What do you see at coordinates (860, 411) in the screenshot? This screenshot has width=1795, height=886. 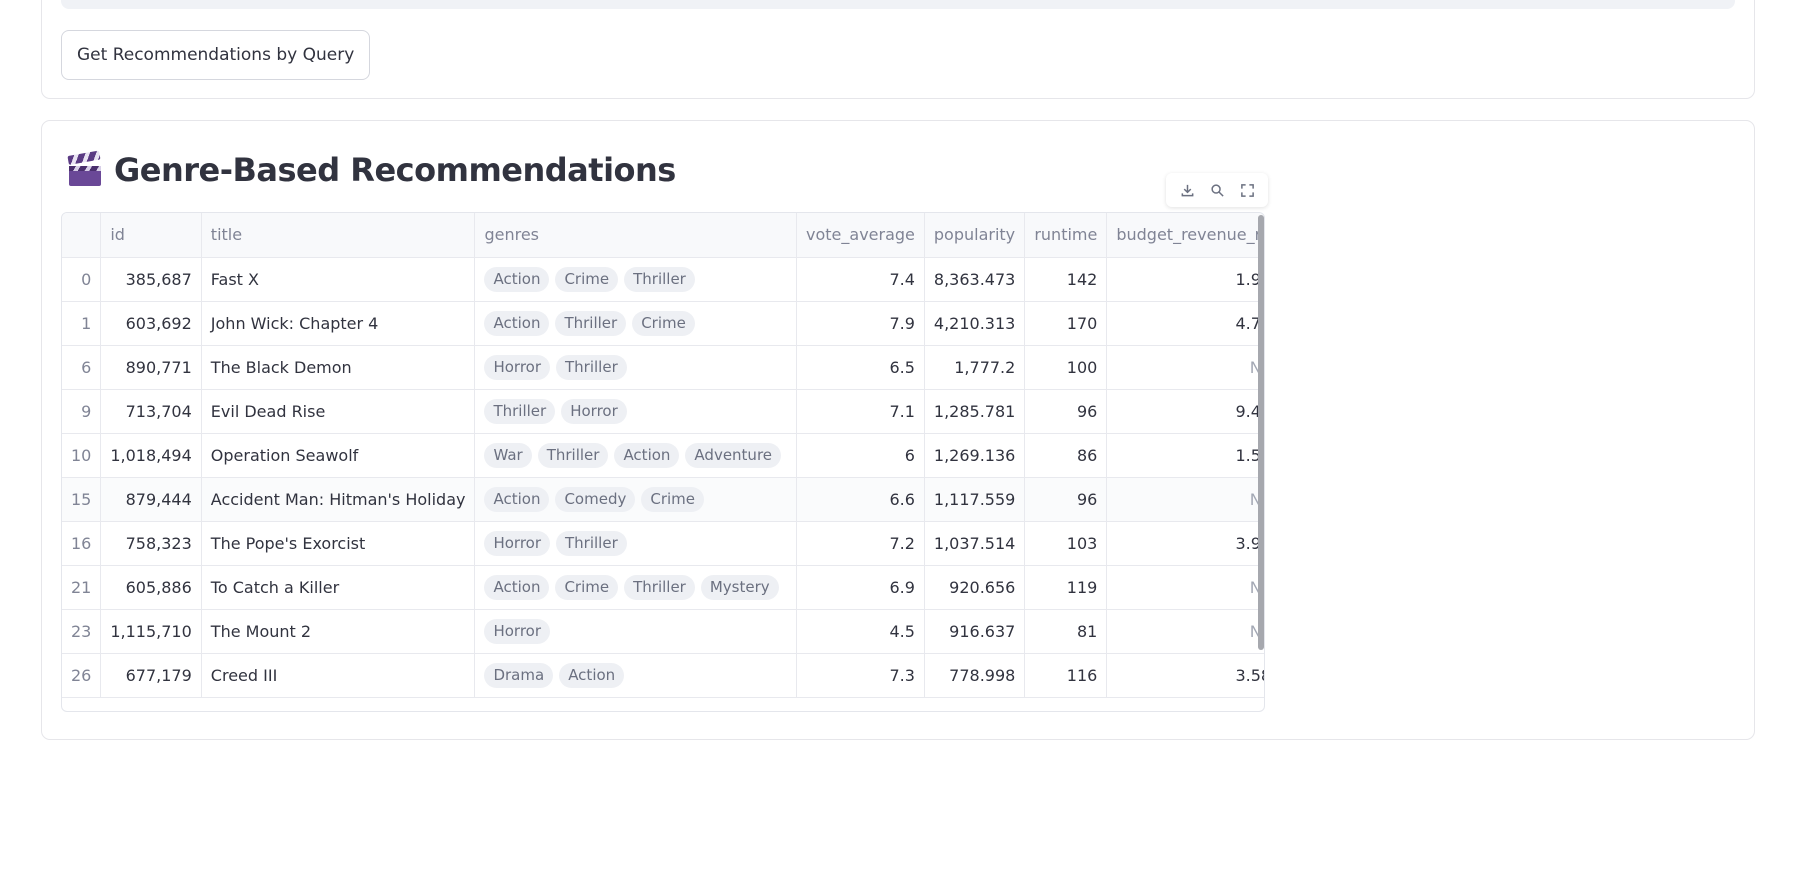 I see `vote-average-cell: 7.1` at bounding box center [860, 411].